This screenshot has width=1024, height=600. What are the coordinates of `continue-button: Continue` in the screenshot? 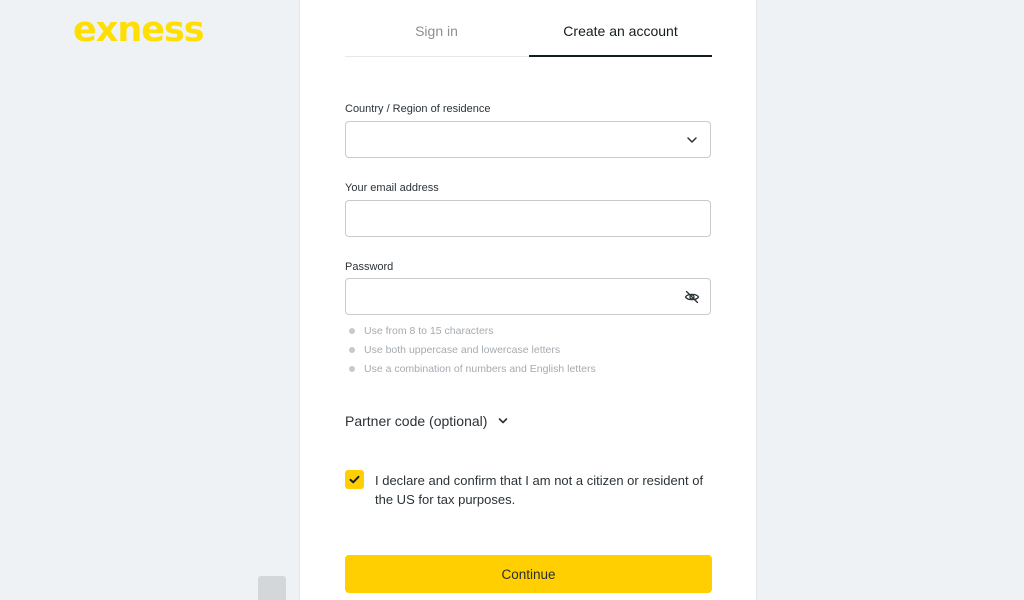 It's located at (528, 574).